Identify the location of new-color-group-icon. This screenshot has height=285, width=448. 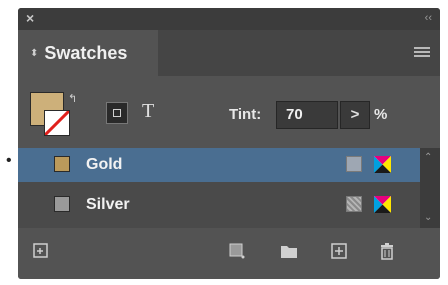
(237, 251).